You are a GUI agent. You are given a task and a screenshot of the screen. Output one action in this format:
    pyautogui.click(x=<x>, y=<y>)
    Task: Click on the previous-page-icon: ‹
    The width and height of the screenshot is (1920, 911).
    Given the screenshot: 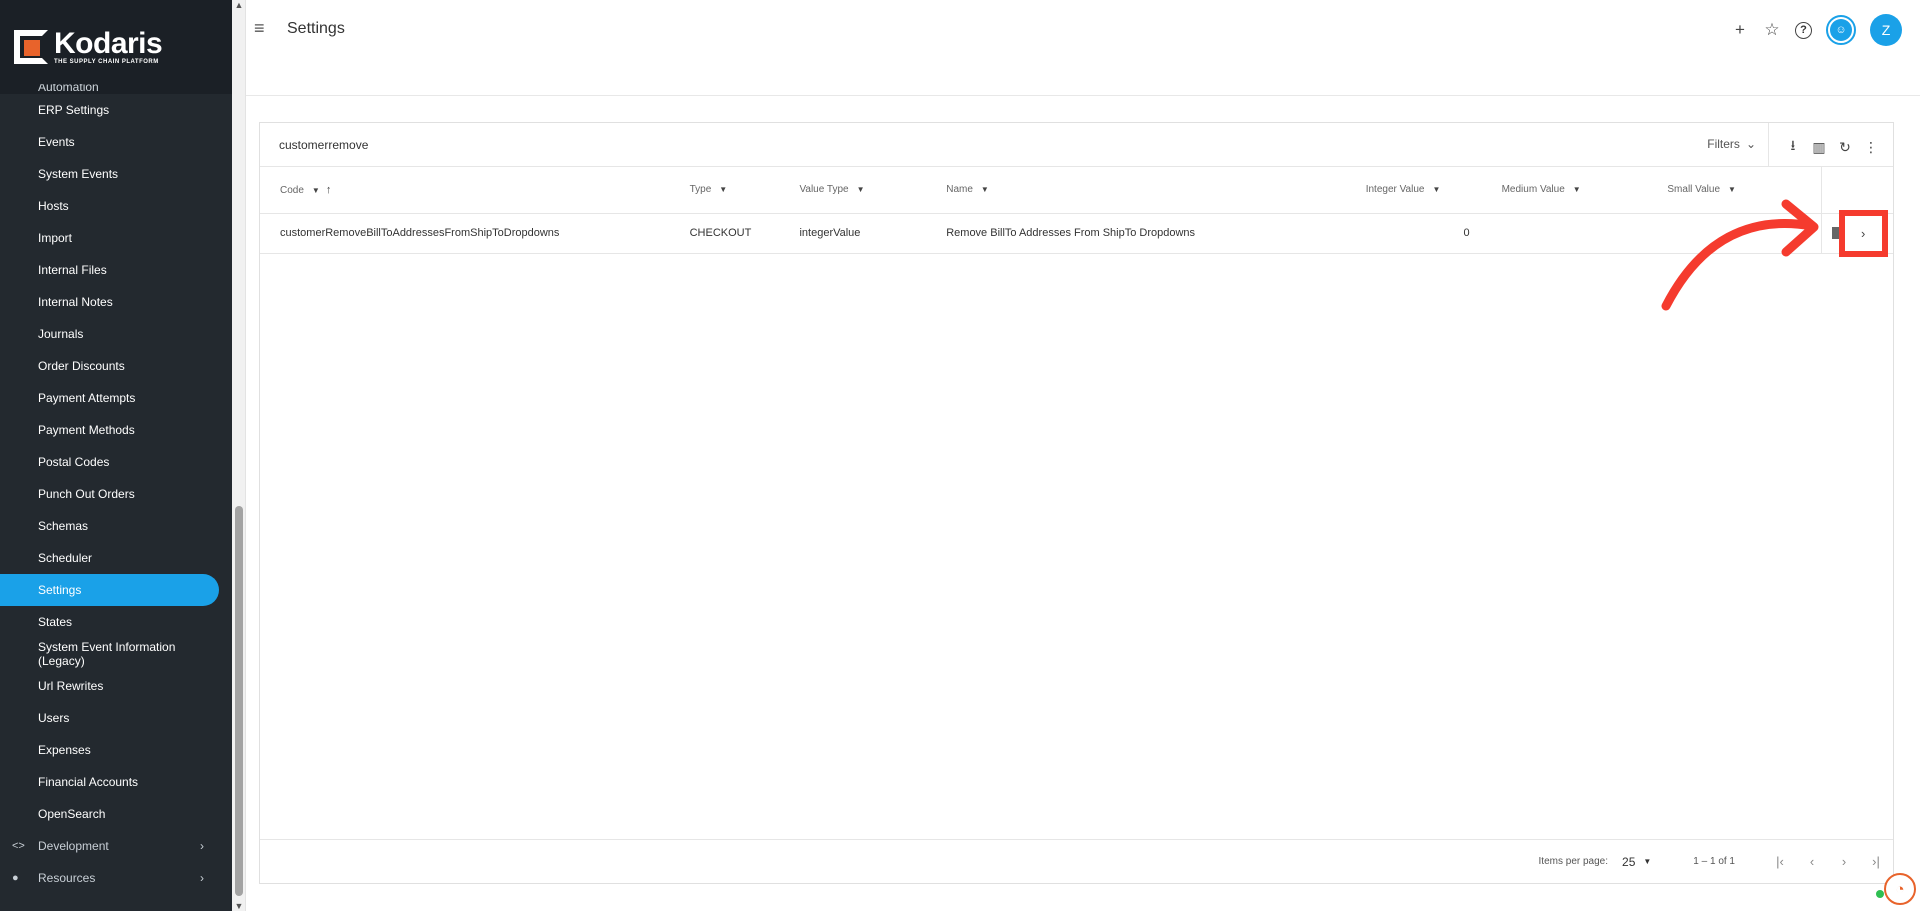 What is the action you would take?
    pyautogui.click(x=1812, y=861)
    